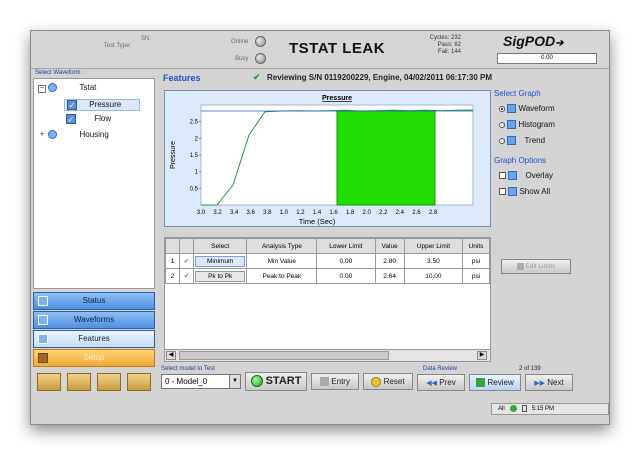 Image resolution: width=640 pixels, height=476 pixels. What do you see at coordinates (433, 261) in the screenshot?
I see `upper-limit-cell: 3.50` at bounding box center [433, 261].